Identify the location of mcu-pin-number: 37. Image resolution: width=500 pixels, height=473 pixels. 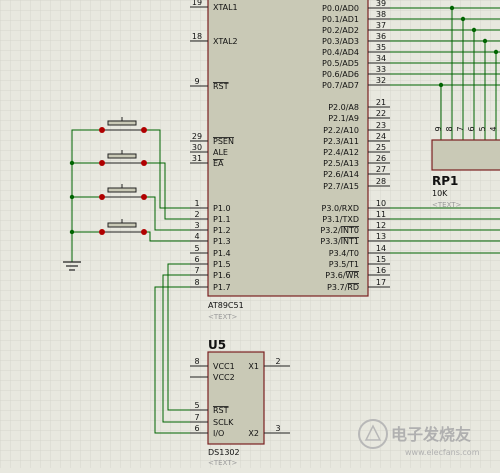
(381, 25).